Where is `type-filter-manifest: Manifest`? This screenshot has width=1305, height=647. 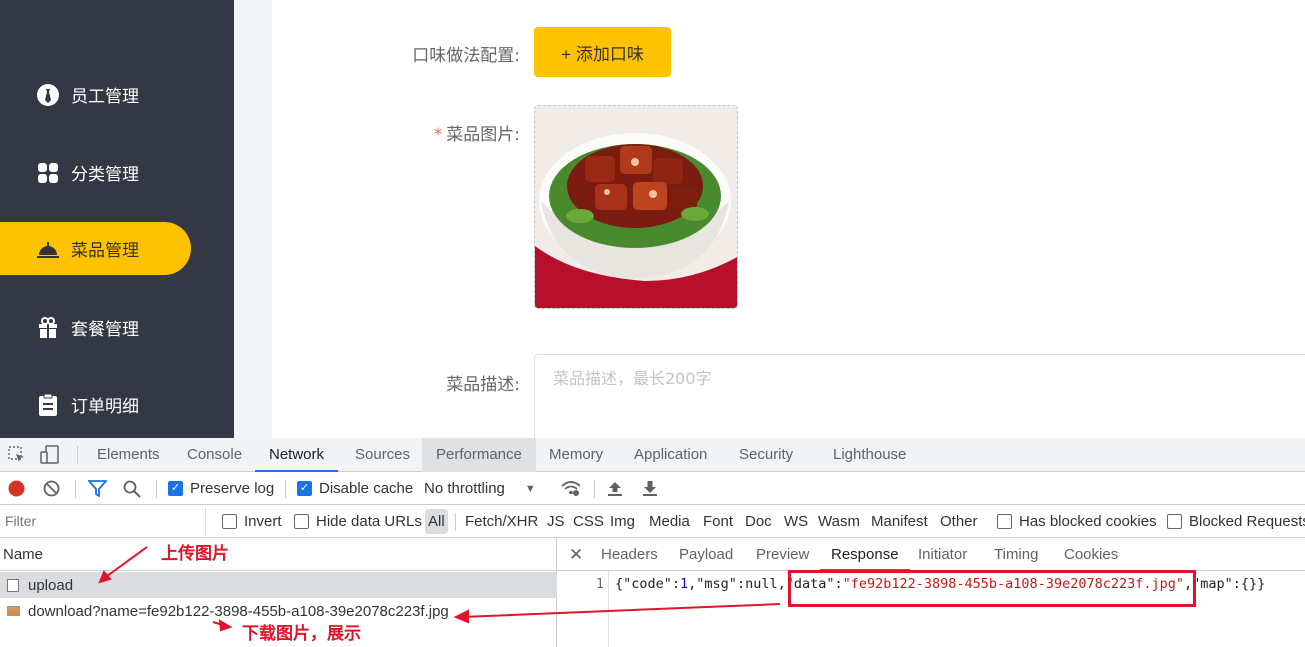
type-filter-manifest: Manifest is located at coordinates (899, 521).